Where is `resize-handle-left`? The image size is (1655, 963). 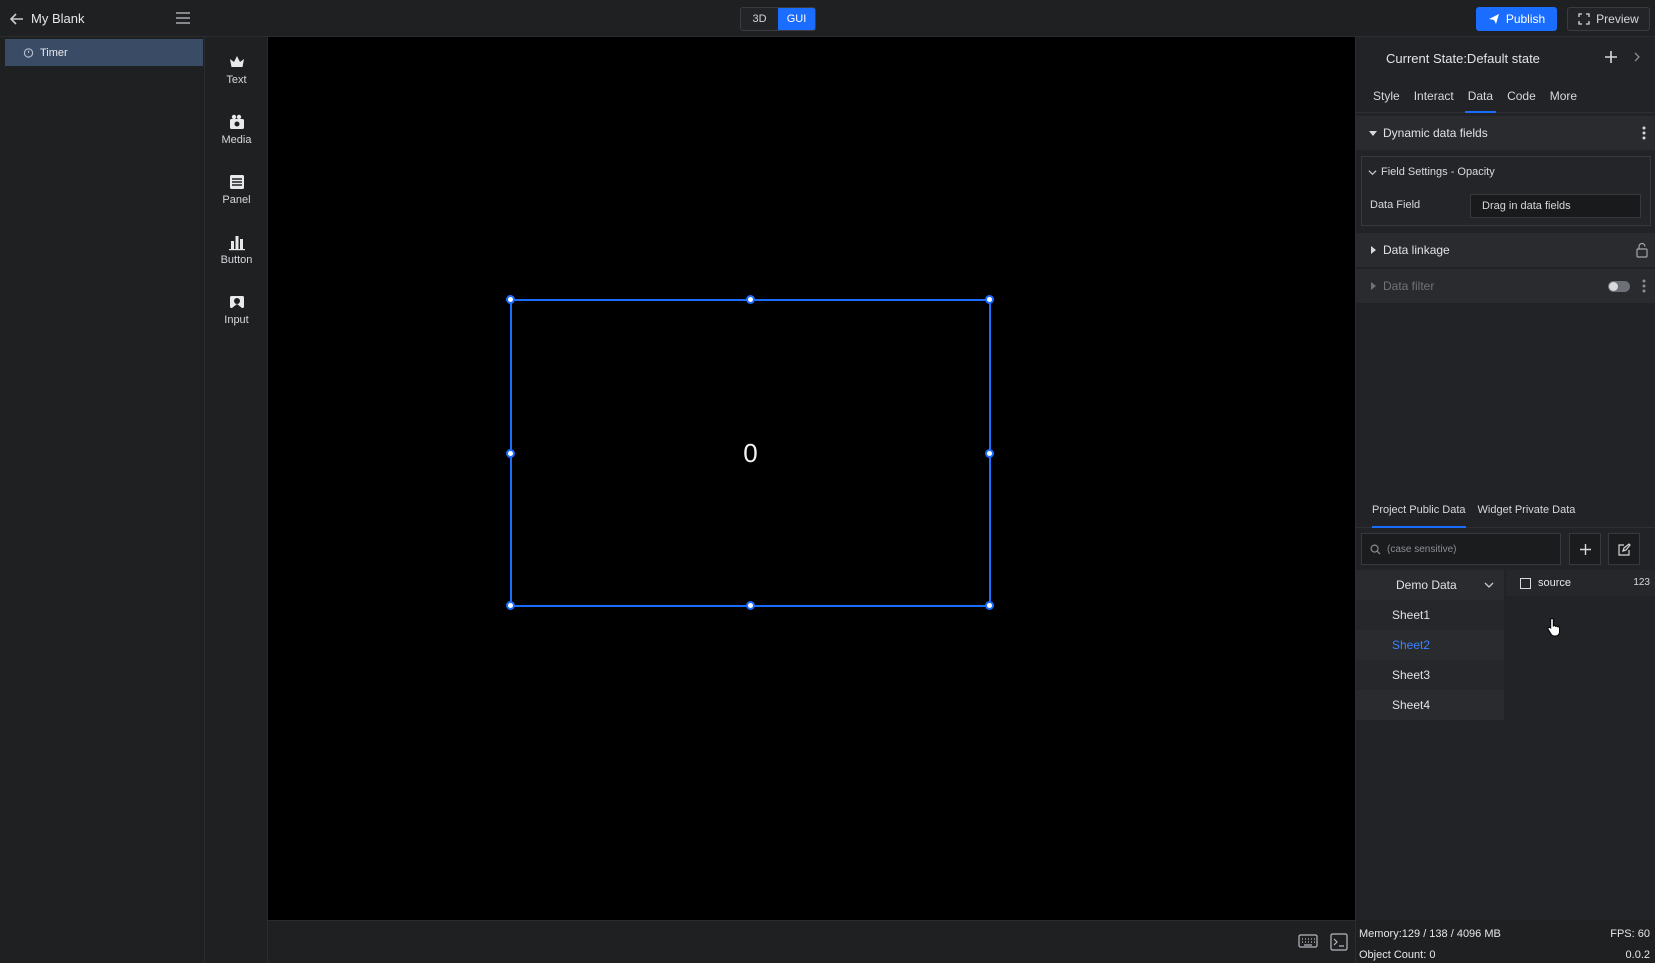
resize-handle-left is located at coordinates (510, 453).